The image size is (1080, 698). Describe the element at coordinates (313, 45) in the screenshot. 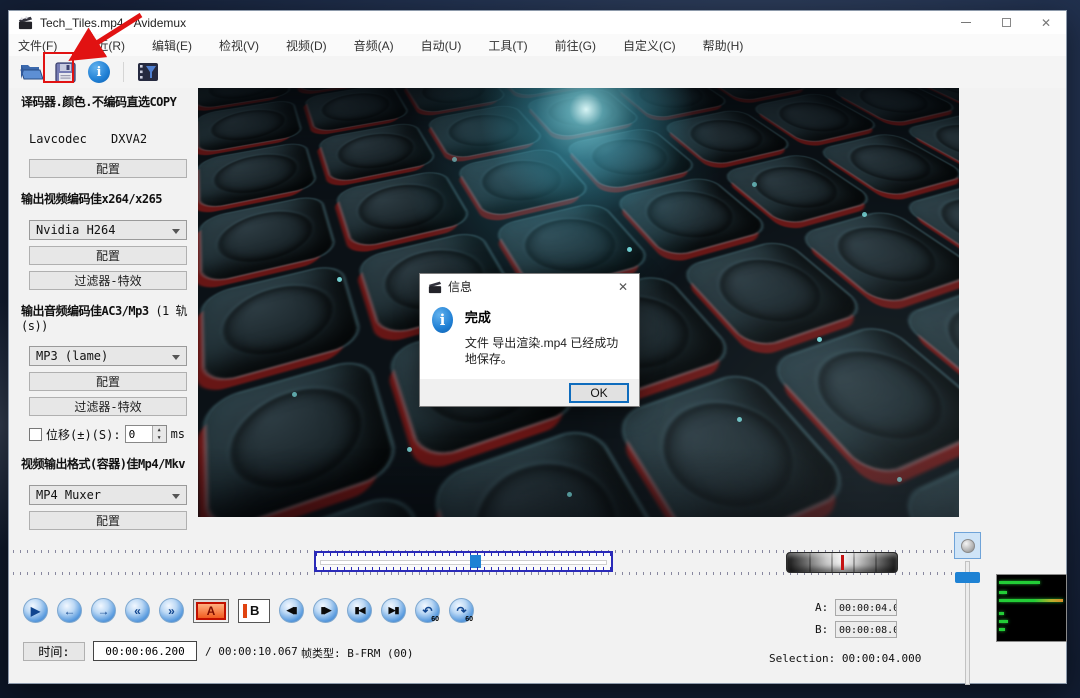

I see `menu-video: 视频(D)` at that location.